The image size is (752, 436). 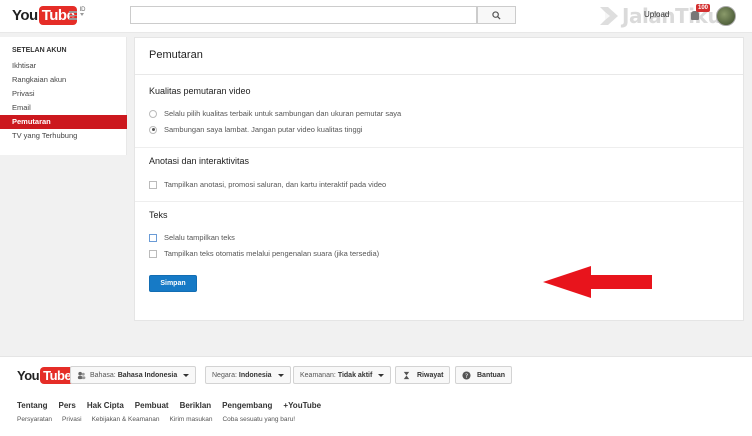 I want to click on radio-button-selected, so click(x=153, y=129).